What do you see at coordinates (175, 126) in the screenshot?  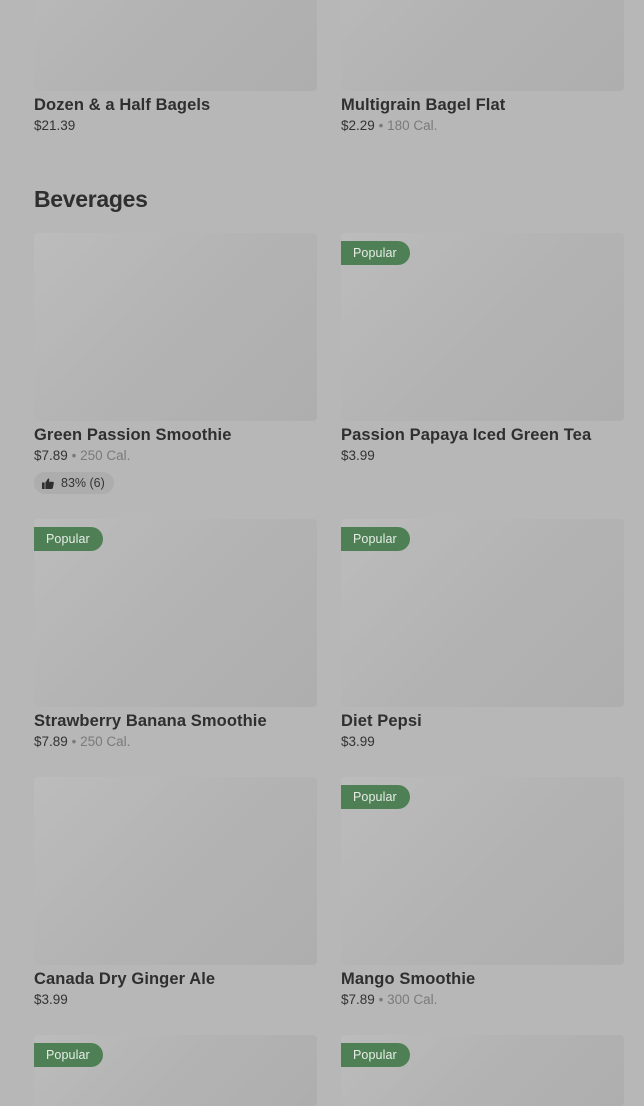 I see `item-meta: $21.39` at bounding box center [175, 126].